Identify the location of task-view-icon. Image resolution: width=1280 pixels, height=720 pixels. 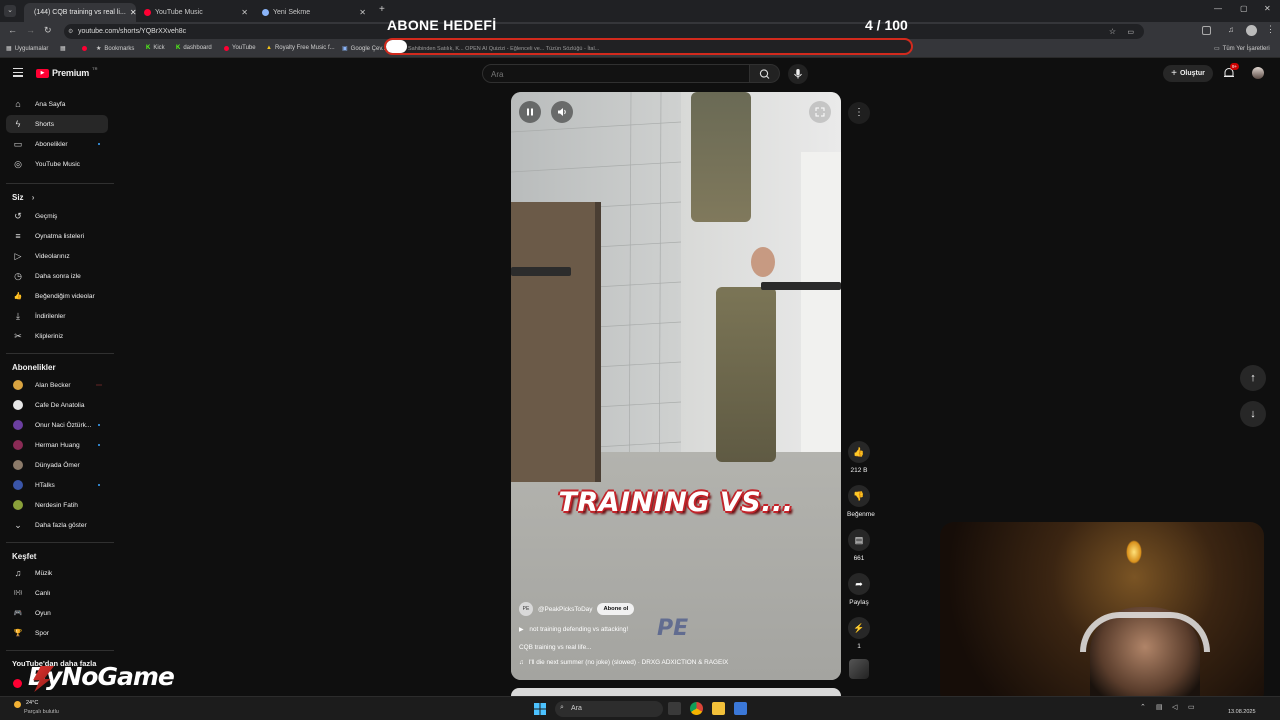
(674, 708).